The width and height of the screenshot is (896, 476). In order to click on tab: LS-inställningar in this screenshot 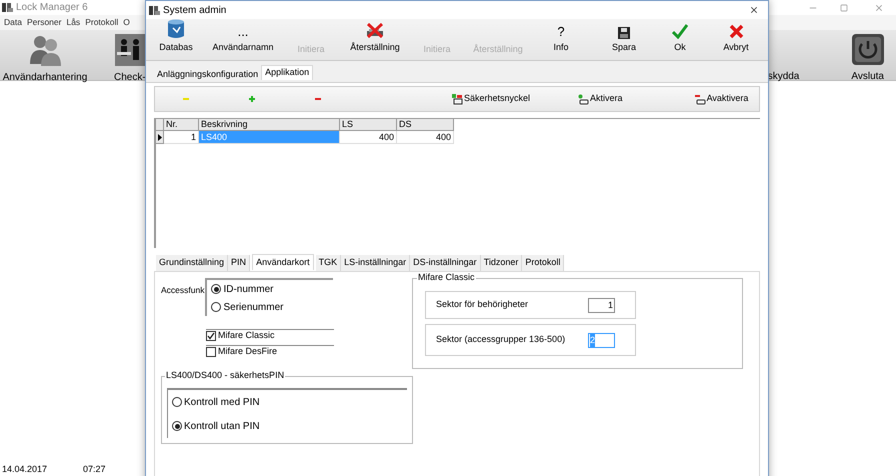, I will do `click(375, 263)`.